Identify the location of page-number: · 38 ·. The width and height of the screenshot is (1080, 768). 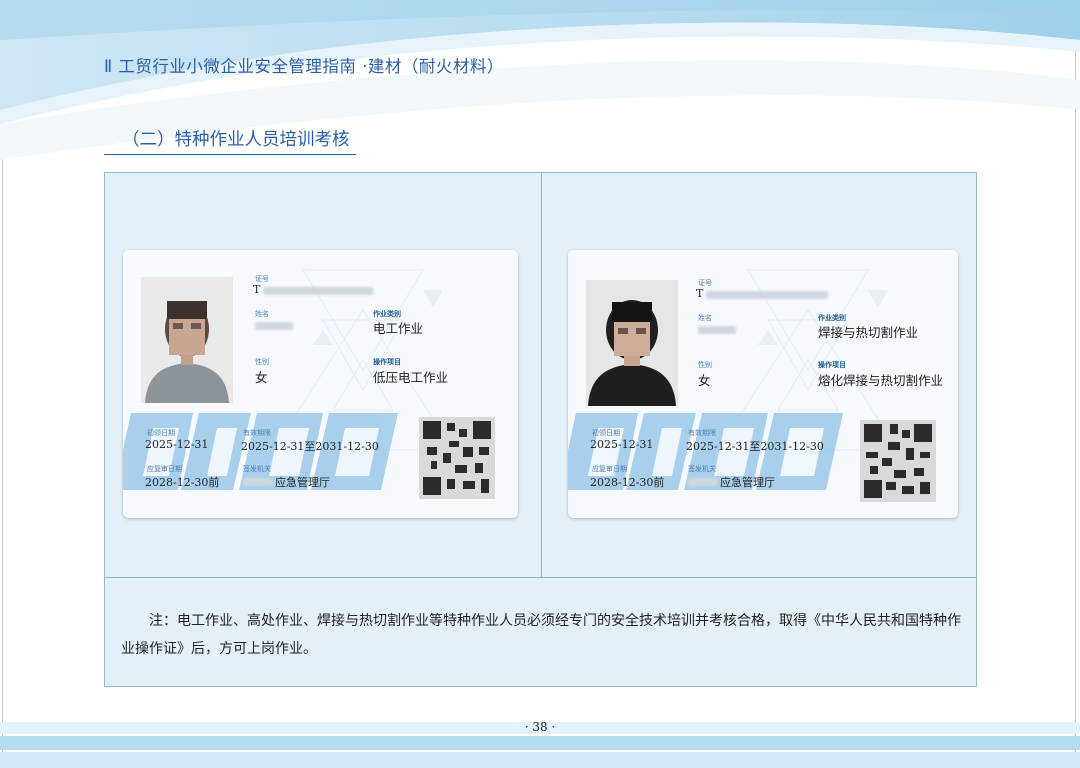
(540, 727).